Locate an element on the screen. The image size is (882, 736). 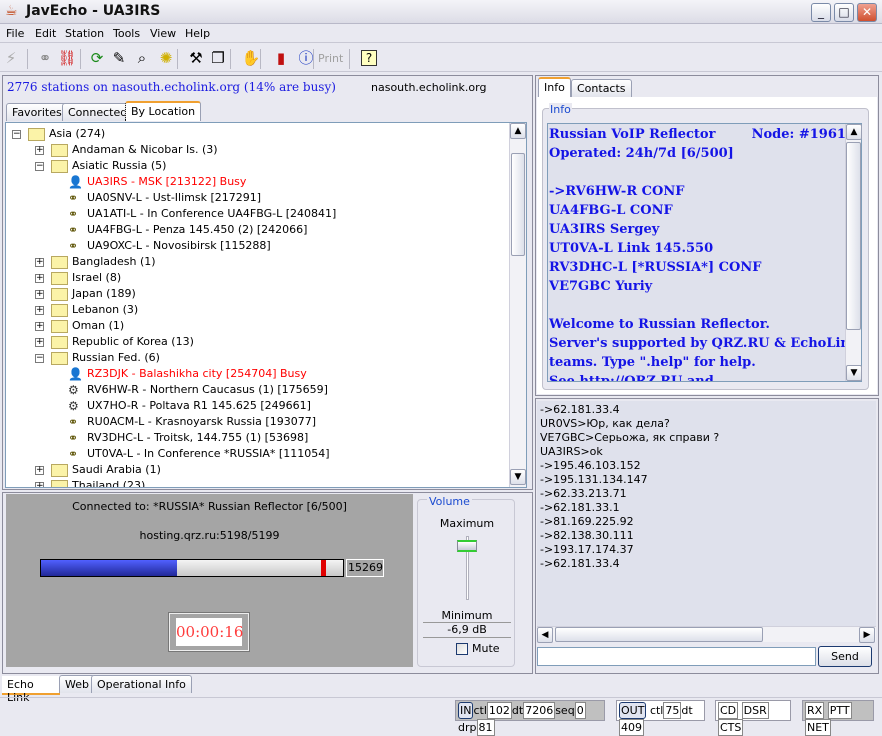
refresh-icon: ⟳ is located at coordinates (97, 58).